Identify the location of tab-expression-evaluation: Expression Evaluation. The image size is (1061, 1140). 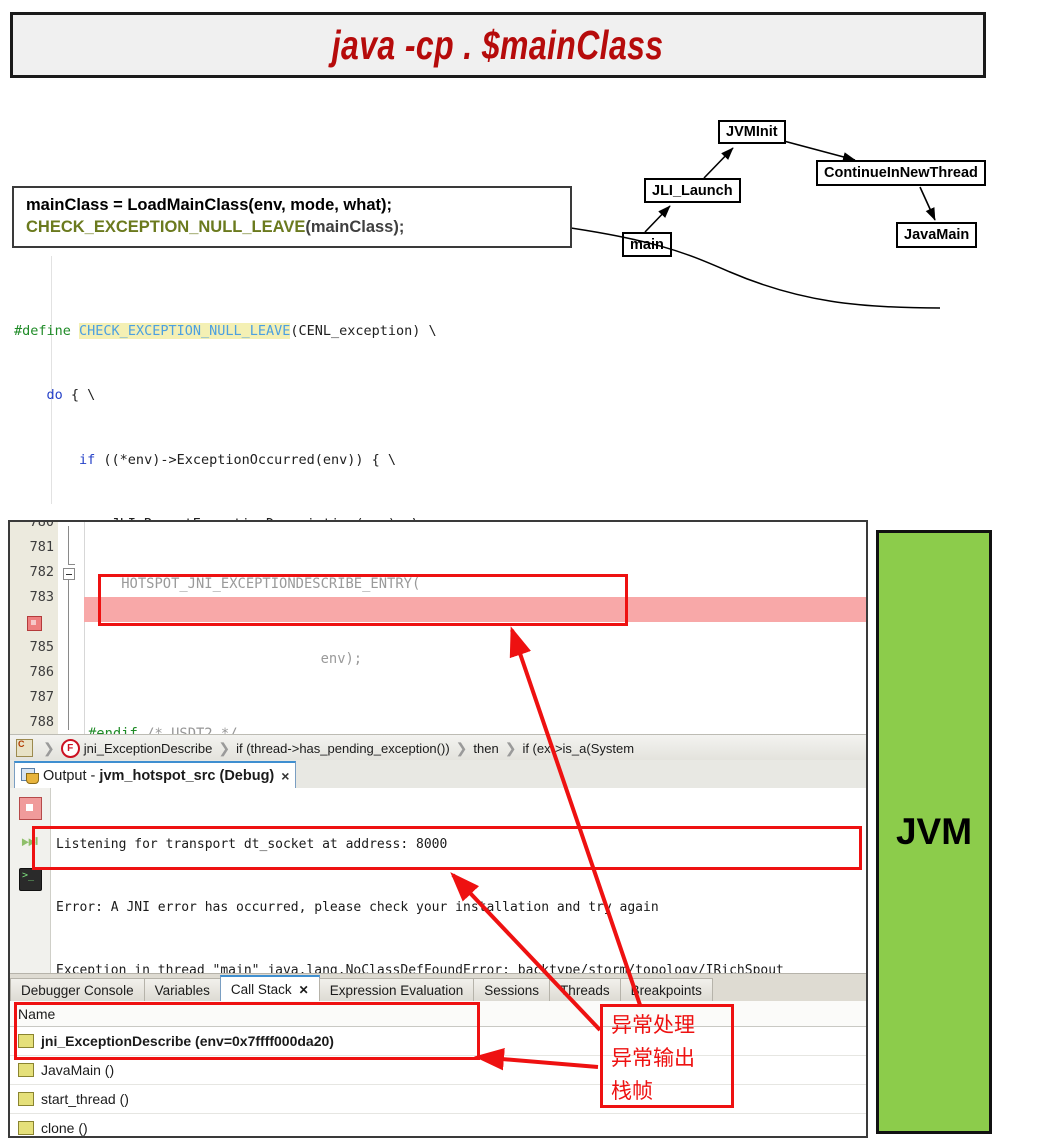
(396, 990).